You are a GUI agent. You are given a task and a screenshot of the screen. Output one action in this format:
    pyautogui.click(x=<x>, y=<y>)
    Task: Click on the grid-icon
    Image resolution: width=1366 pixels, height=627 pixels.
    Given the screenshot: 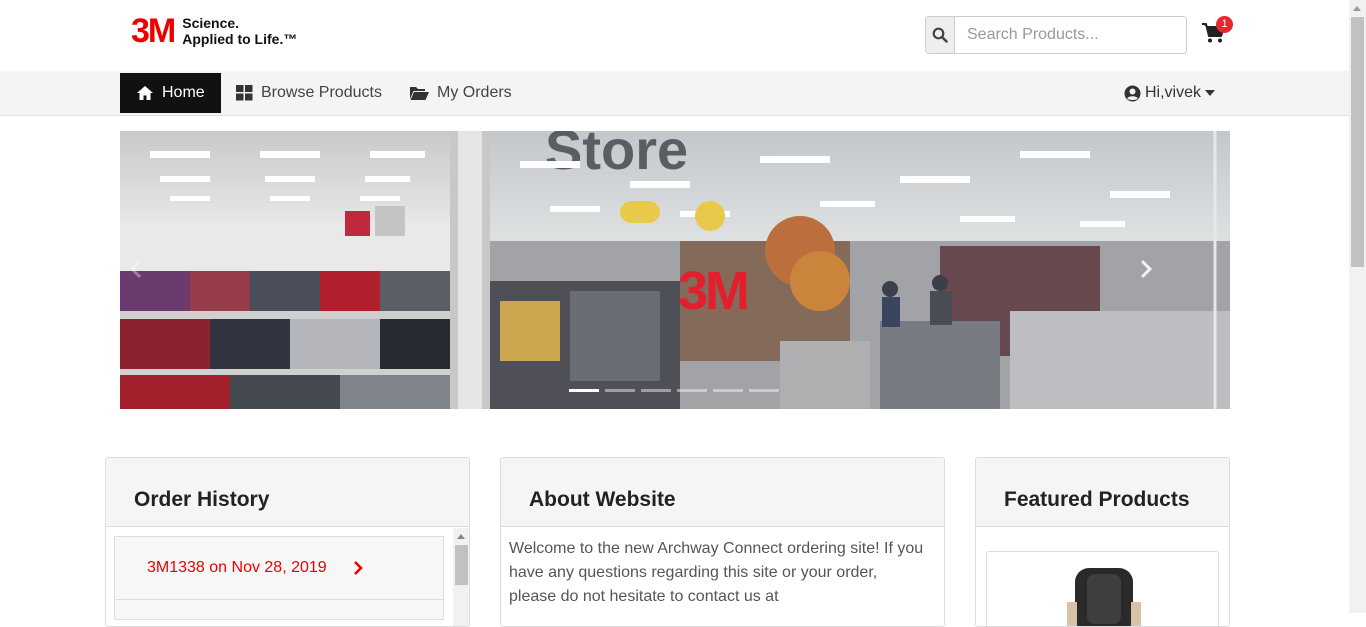 What is the action you would take?
    pyautogui.click(x=244, y=93)
    